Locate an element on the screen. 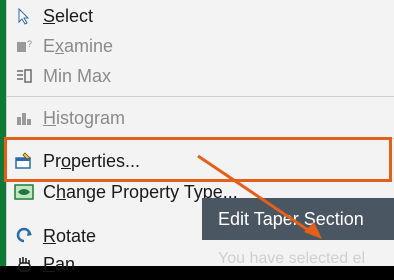  examine-label-rest: amine is located at coordinates (89, 45).